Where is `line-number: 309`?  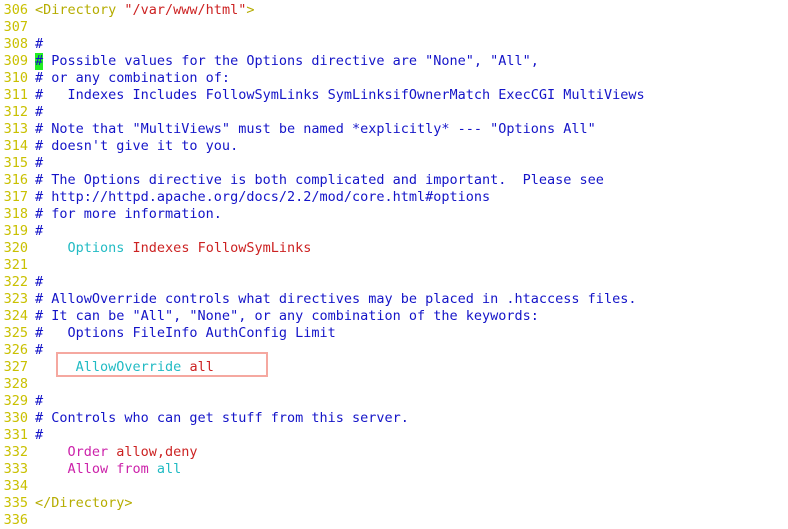 line-number: 309 is located at coordinates (15, 61).